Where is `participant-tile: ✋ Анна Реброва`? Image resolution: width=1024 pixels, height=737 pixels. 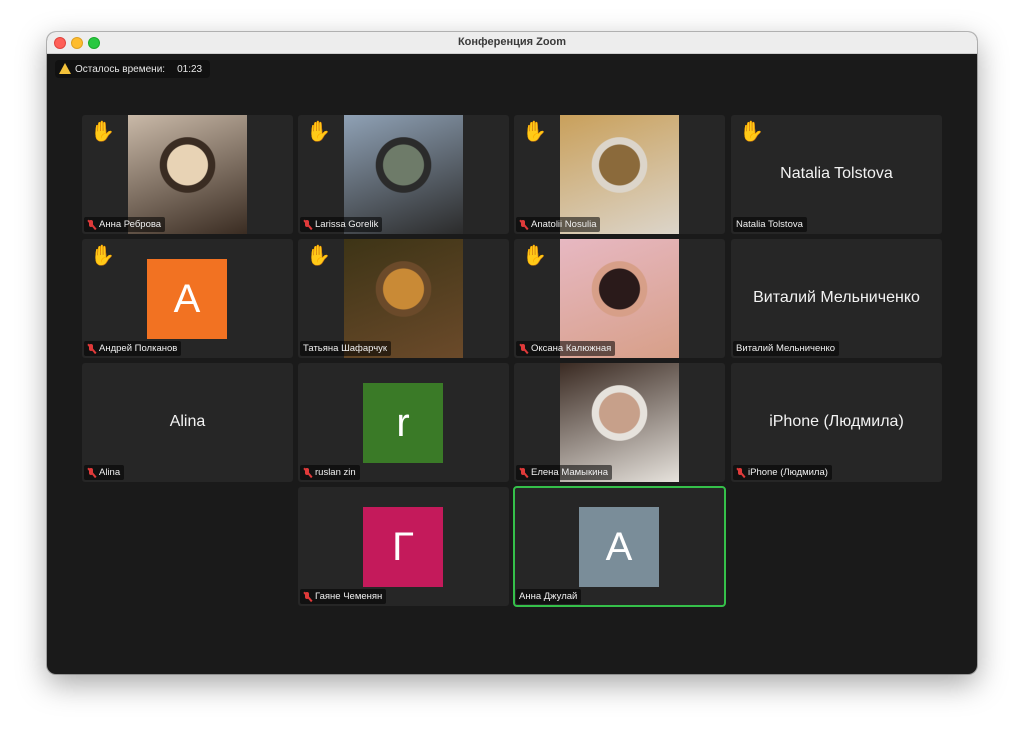 participant-tile: ✋ Анна Реброва is located at coordinates (187, 174).